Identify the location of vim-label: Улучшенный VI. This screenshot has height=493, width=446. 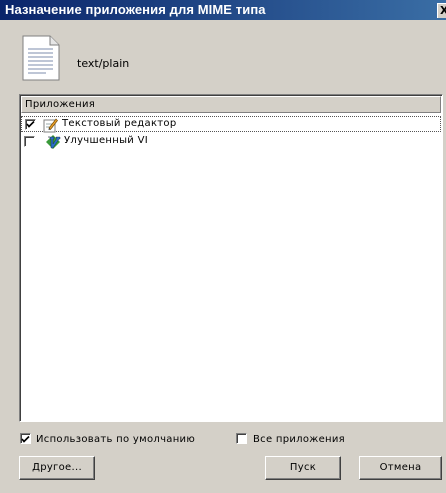
(106, 140).